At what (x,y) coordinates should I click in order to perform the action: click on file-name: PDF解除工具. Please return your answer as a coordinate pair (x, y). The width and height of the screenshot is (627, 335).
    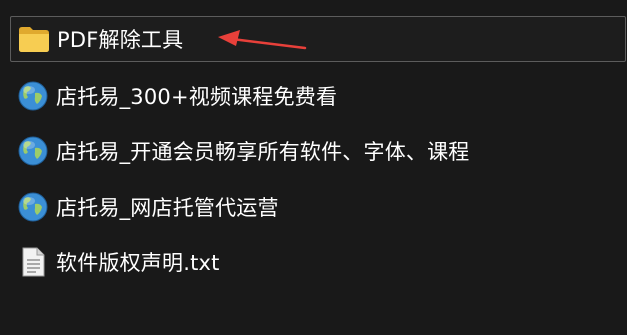
    Looking at the image, I should click on (120, 40).